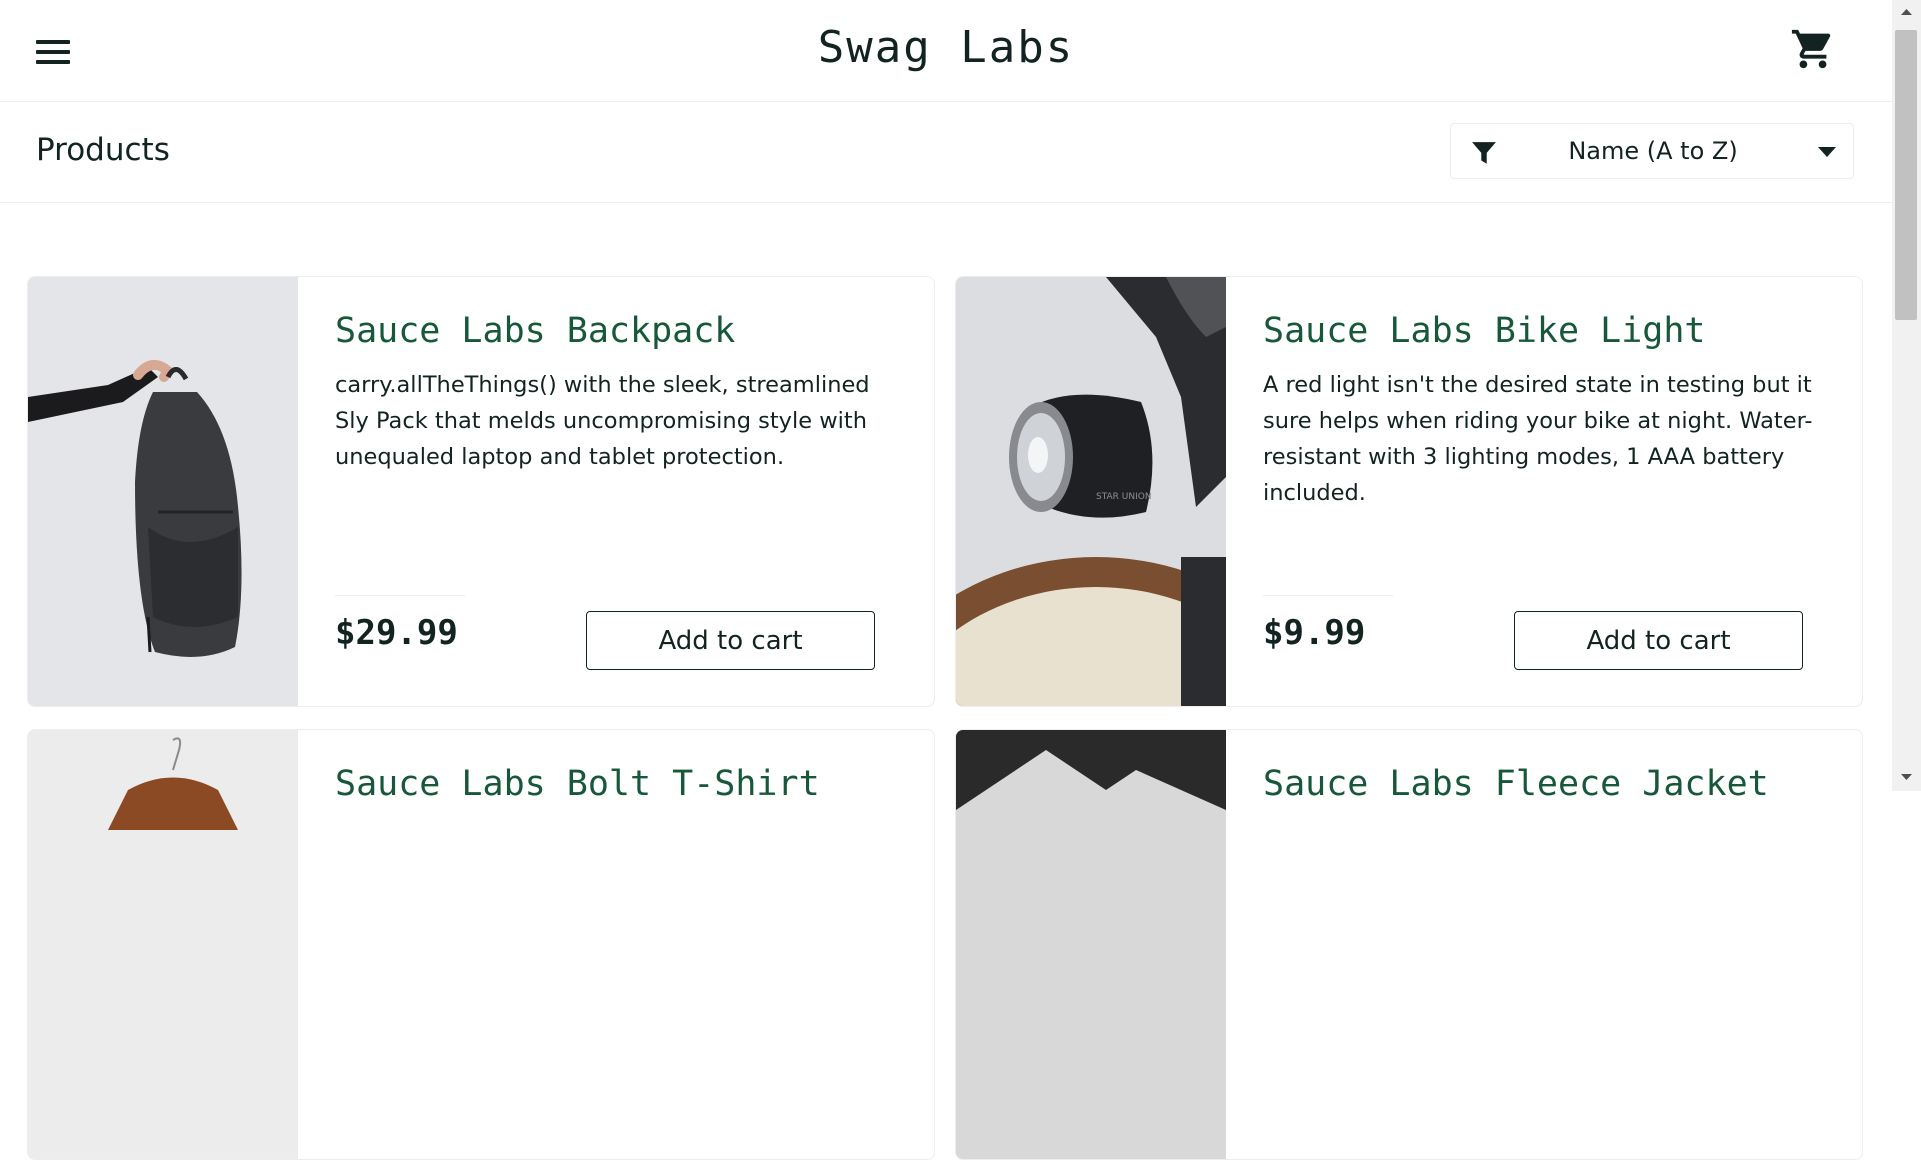 This screenshot has height=1160, width=1921. What do you see at coordinates (535, 331) in the screenshot?
I see `product-name: Sauce Labs Backpack` at bounding box center [535, 331].